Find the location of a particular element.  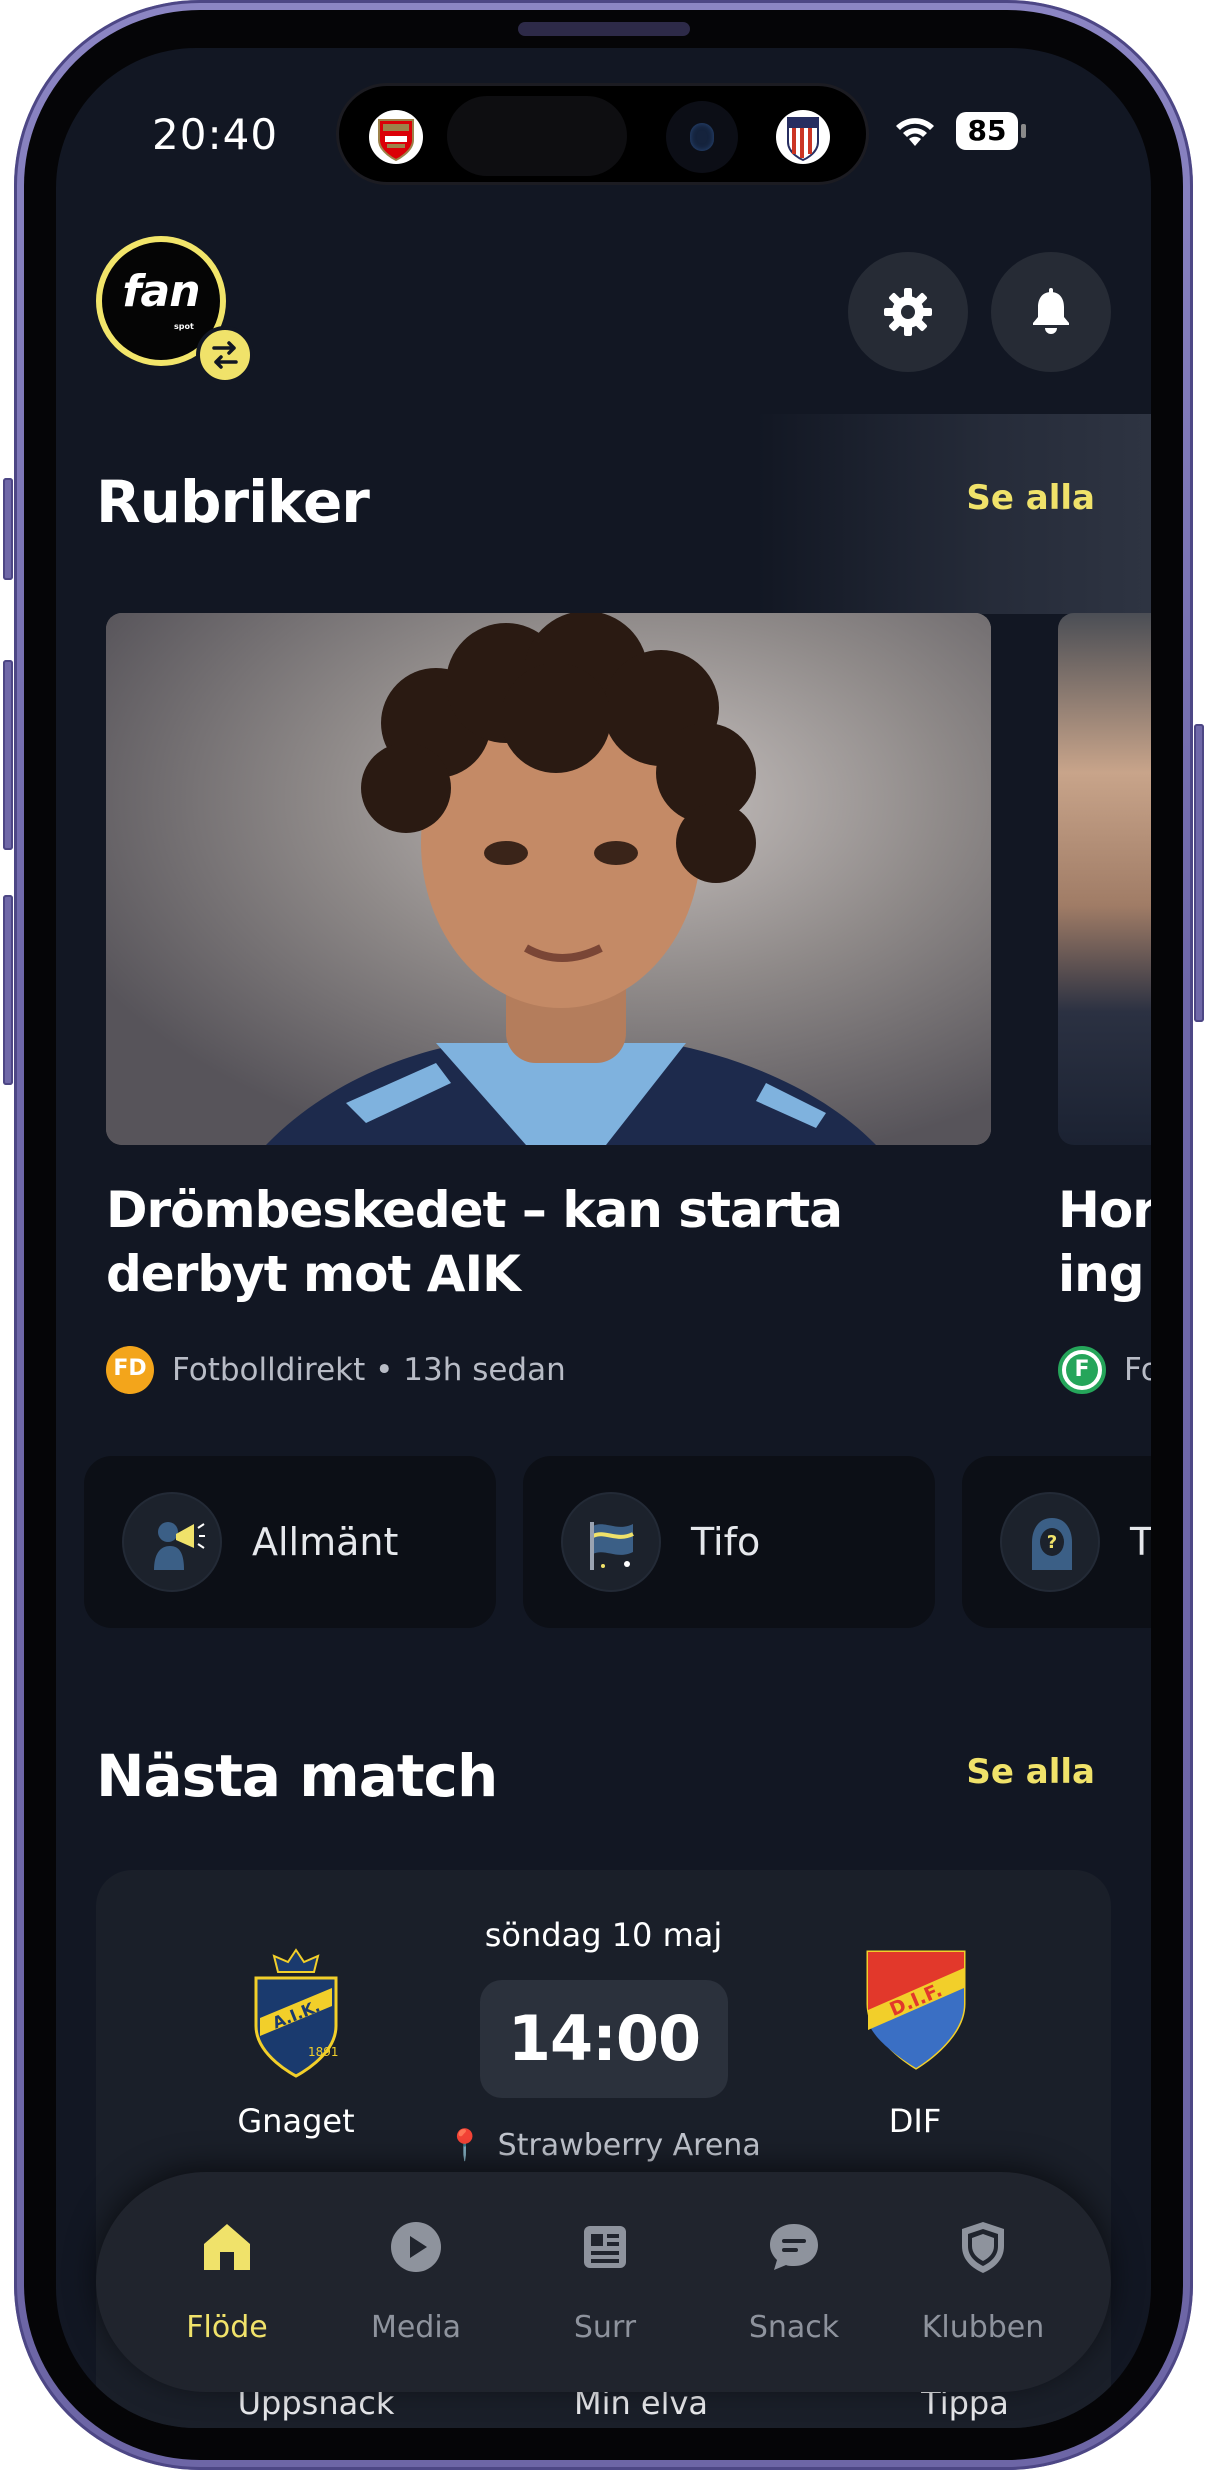

headlines-title: Rubriker is located at coordinates (233, 502).